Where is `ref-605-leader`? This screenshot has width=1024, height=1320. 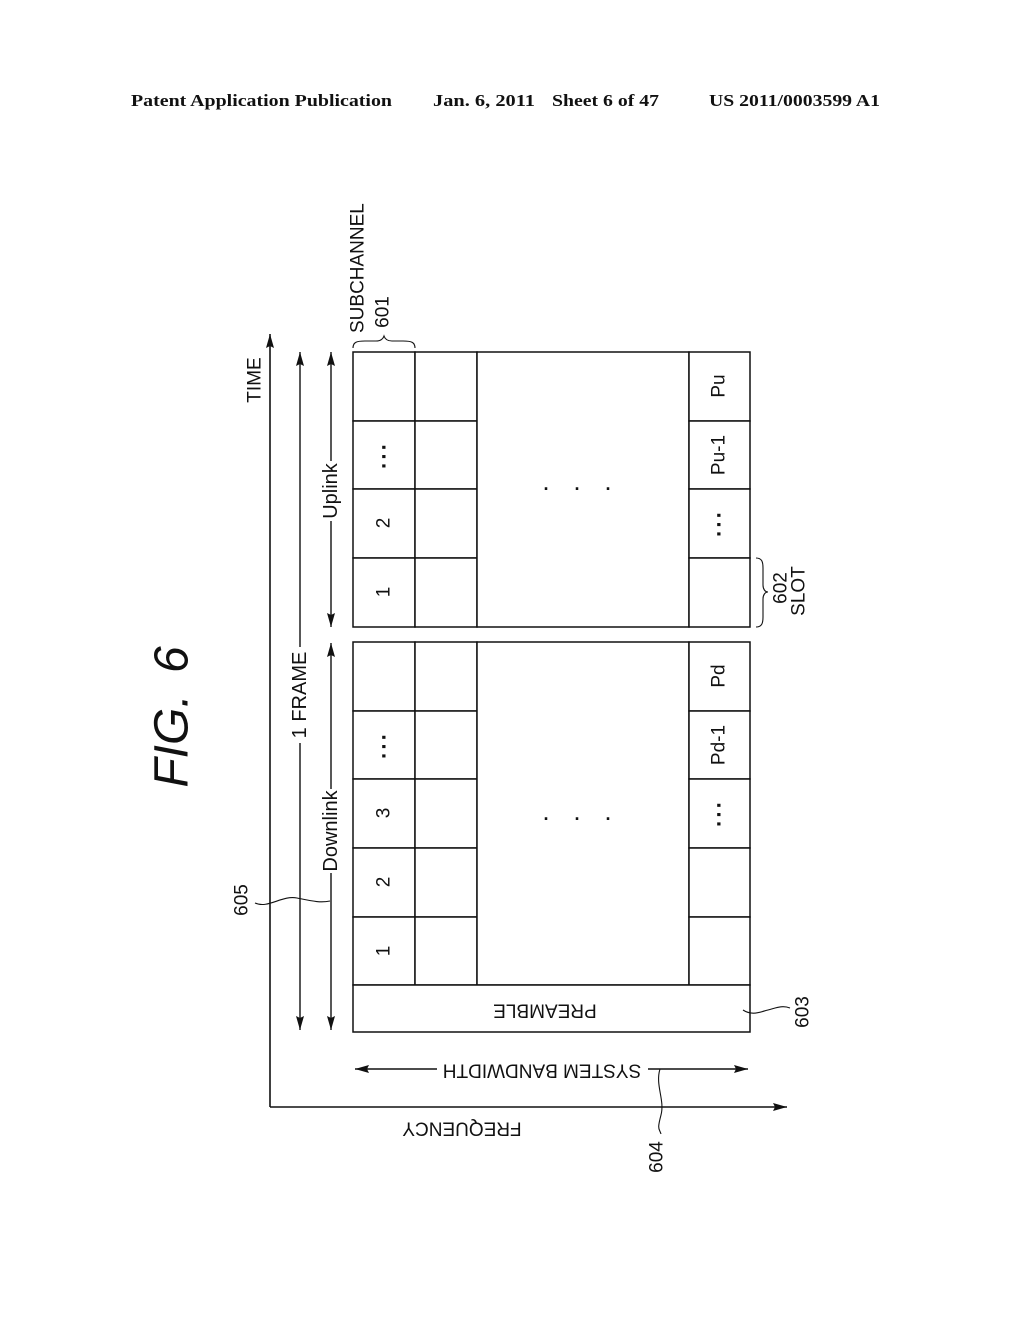
ref-605-leader is located at coordinates (292, 901).